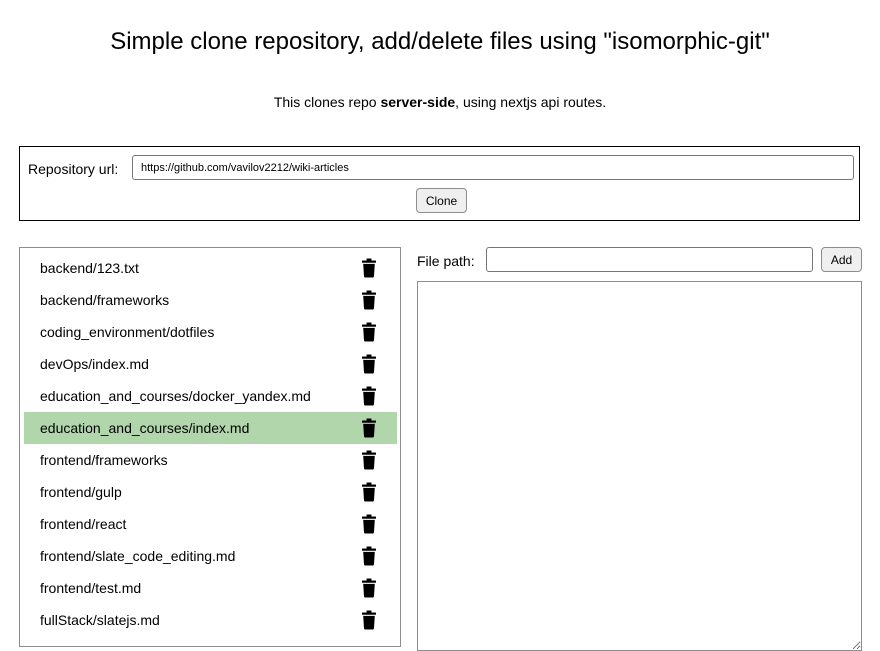 This screenshot has width=880, height=651. I want to click on file-list-item: frontend/test.md, so click(210, 588).